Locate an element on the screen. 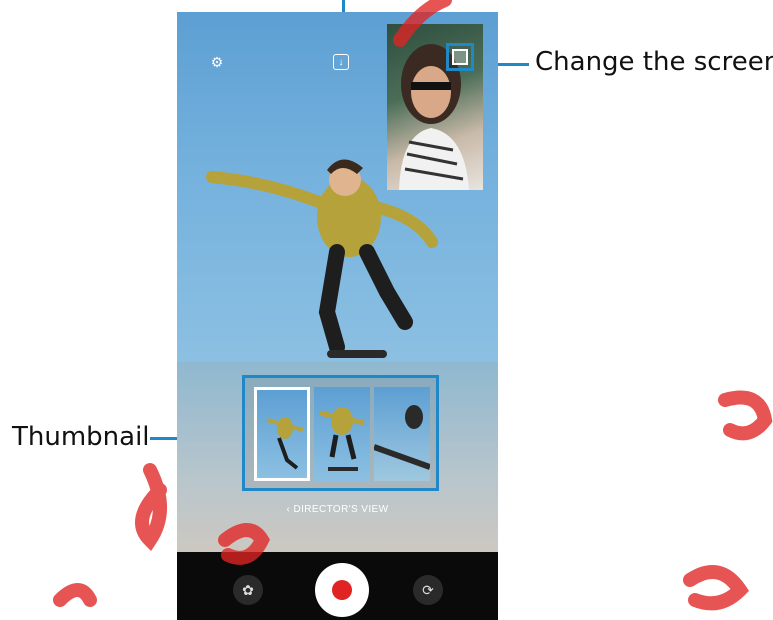 The image size is (773, 620). record-icon is located at coordinates (342, 590).